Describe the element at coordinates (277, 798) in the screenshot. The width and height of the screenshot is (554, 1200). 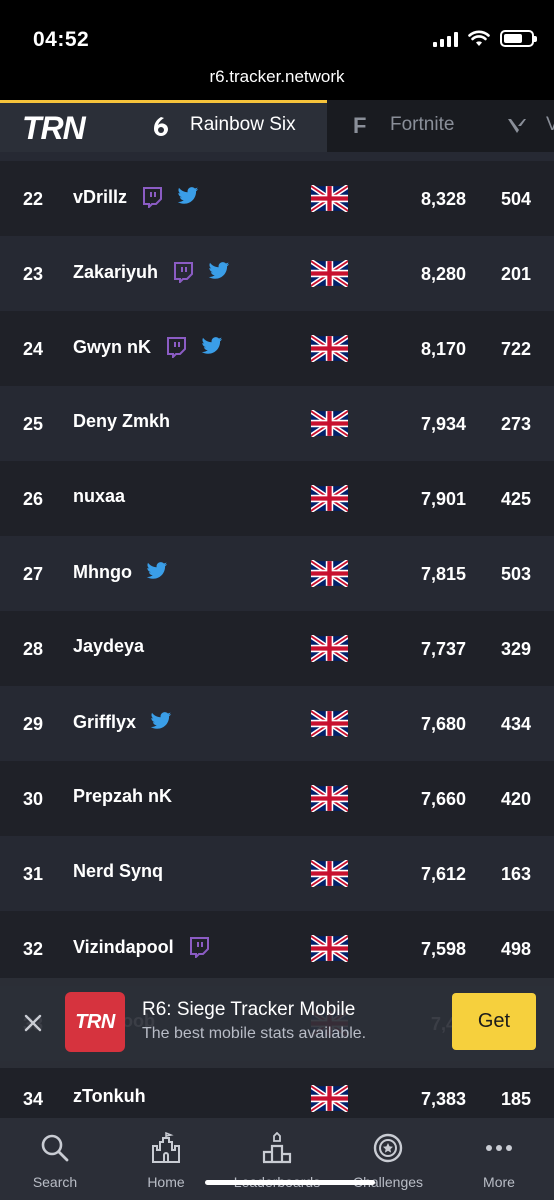
I see `table-row: 30 Prepzah nK 7,660 420` at that location.